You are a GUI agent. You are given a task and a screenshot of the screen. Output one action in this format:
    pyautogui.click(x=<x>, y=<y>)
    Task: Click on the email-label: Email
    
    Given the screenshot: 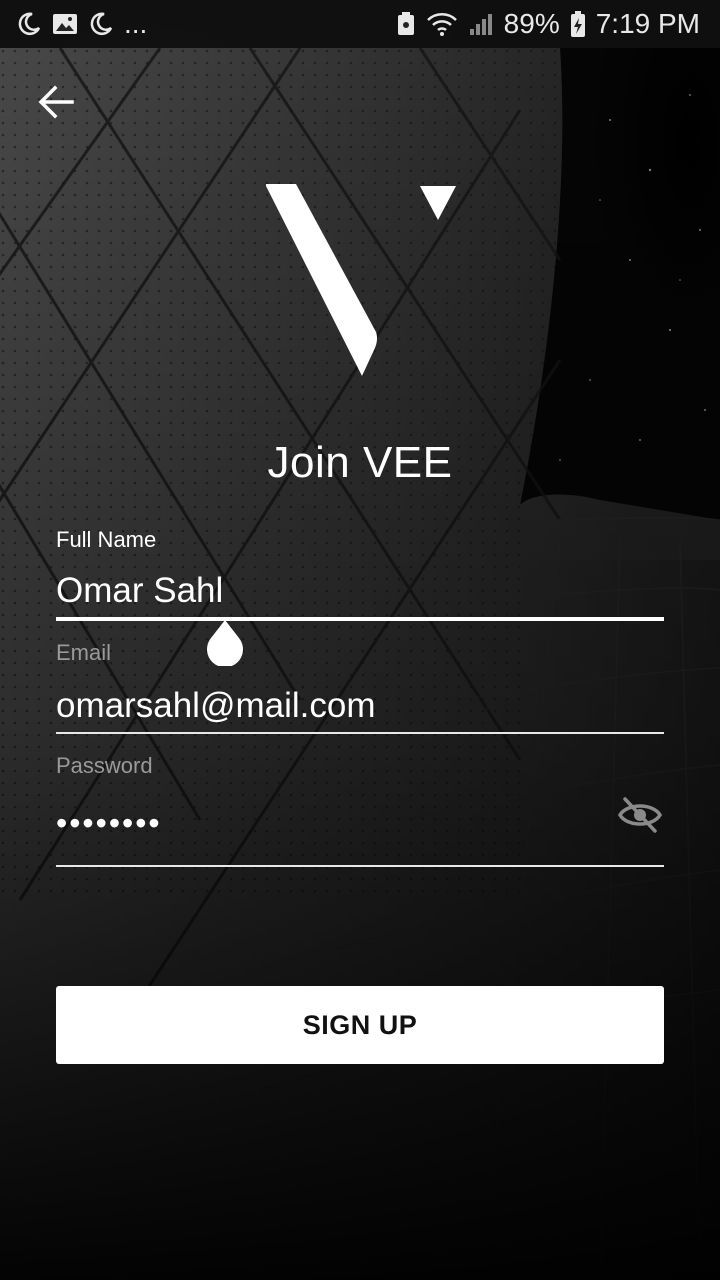 What is the action you would take?
    pyautogui.click(x=84, y=652)
    